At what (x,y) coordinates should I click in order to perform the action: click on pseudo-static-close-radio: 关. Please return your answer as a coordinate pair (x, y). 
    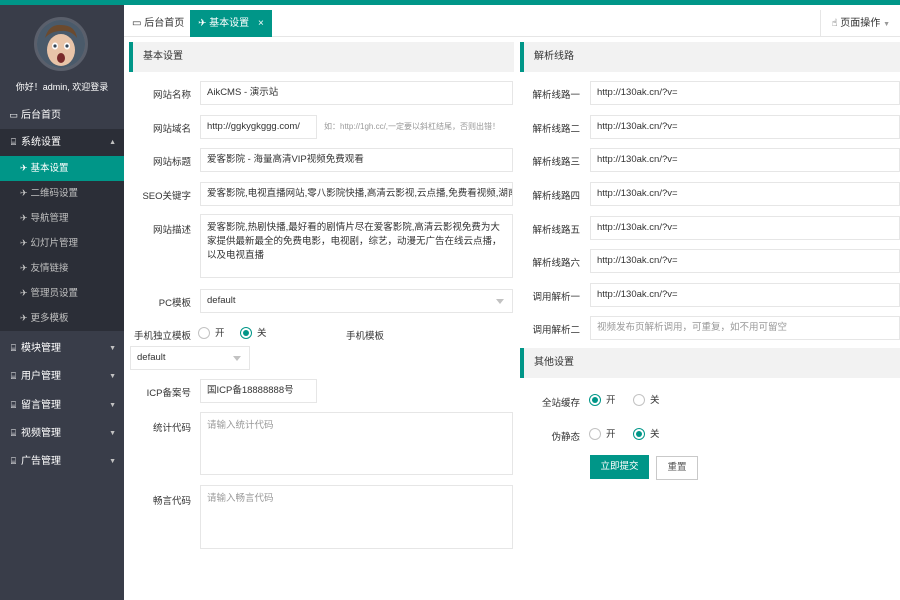
    Looking at the image, I should click on (646, 435).